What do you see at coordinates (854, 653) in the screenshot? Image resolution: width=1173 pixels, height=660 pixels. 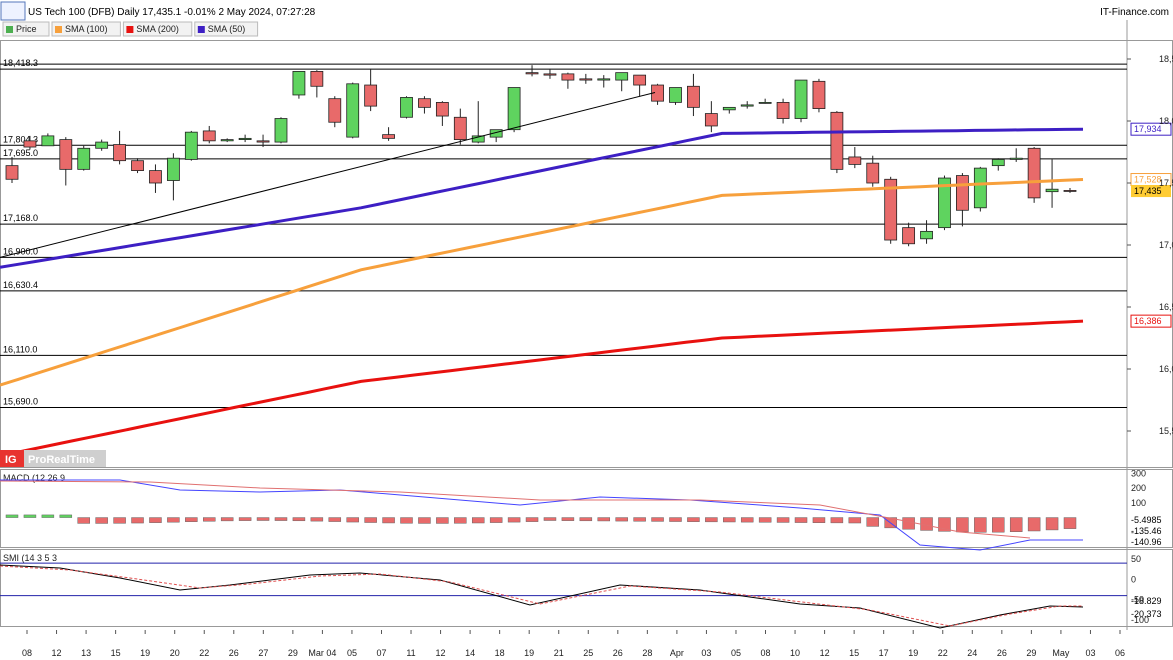 I see `x-tick-label-28: 15` at bounding box center [854, 653].